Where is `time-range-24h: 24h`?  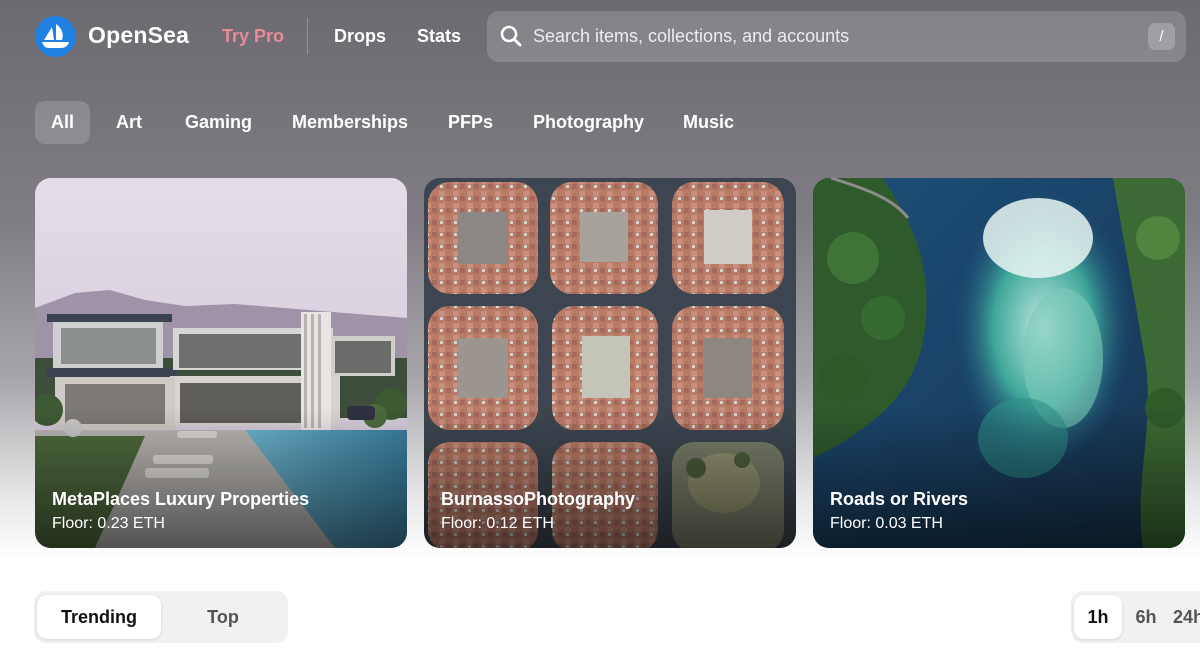
time-range-24h: 24h is located at coordinates (1186, 617).